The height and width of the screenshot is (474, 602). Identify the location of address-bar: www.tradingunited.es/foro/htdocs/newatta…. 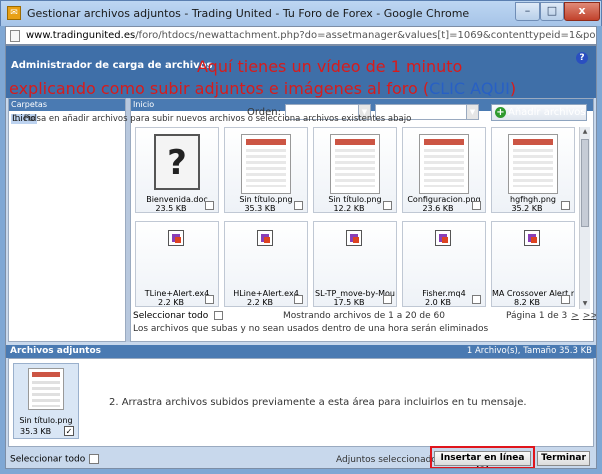
(301, 35).